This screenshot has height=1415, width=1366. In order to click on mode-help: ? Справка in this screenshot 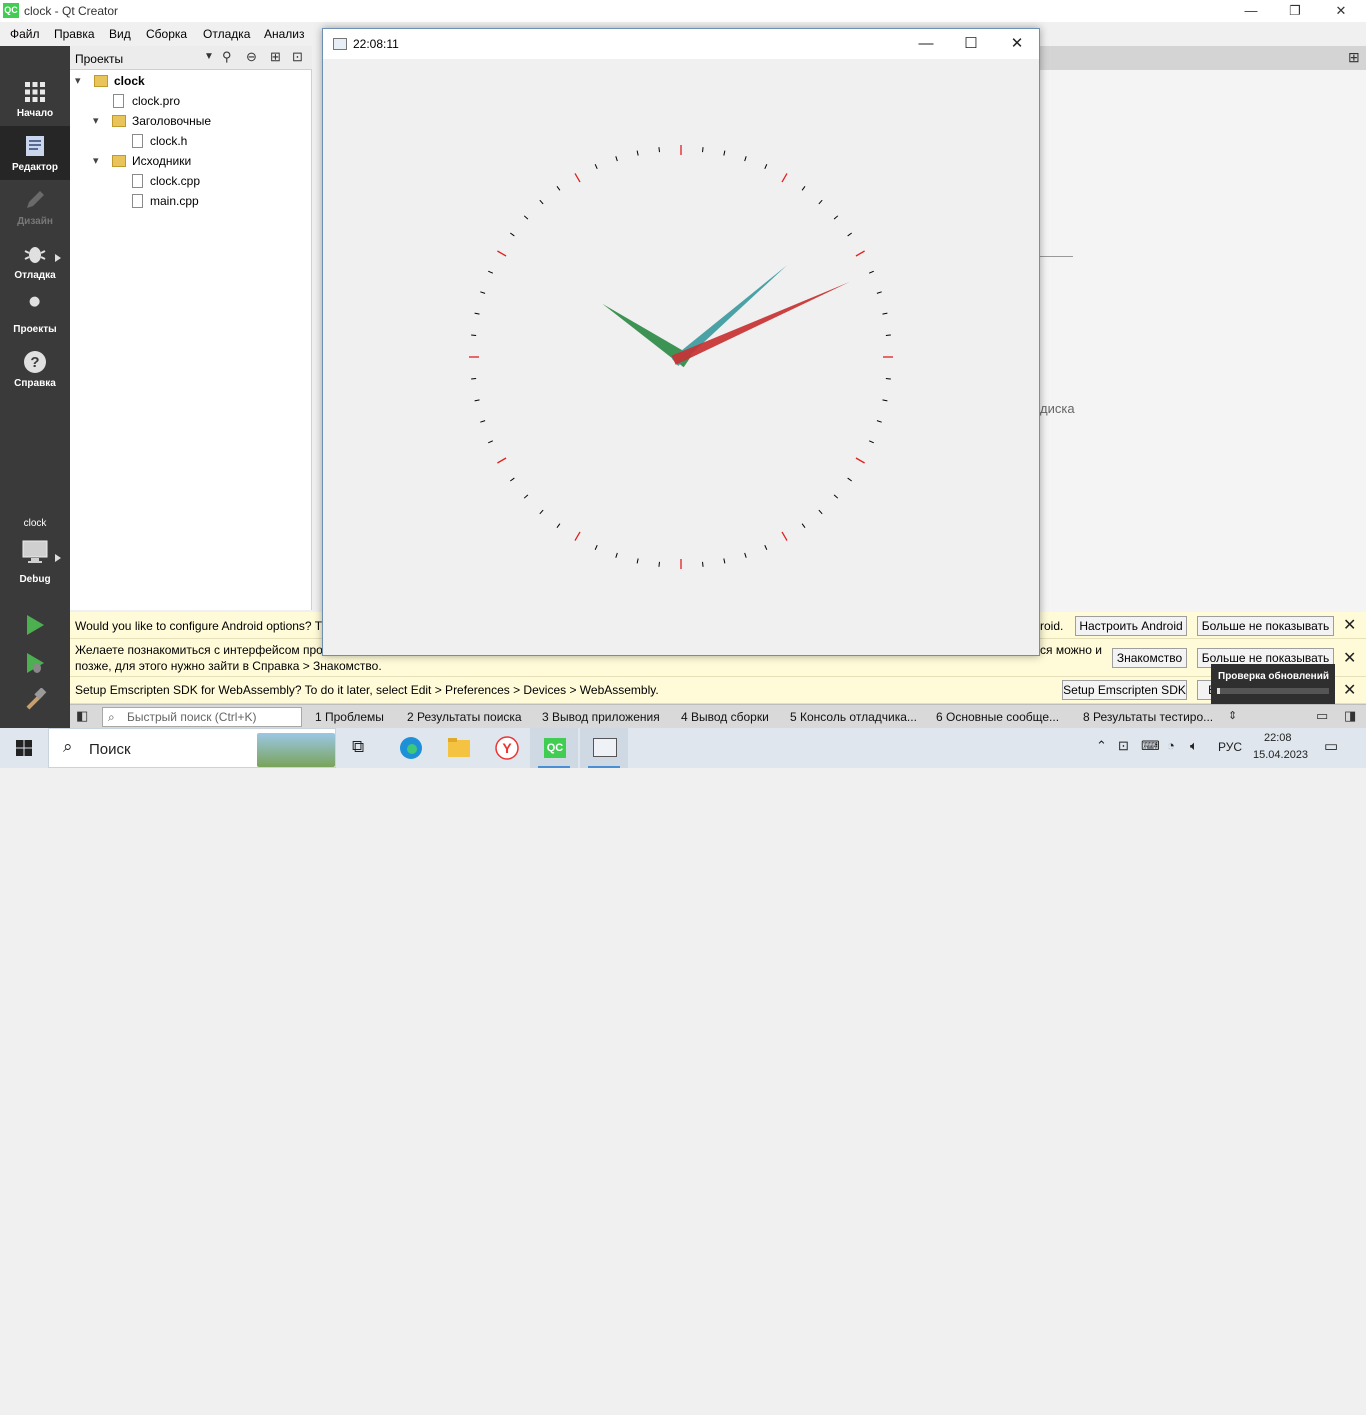, I will do `click(35, 369)`.